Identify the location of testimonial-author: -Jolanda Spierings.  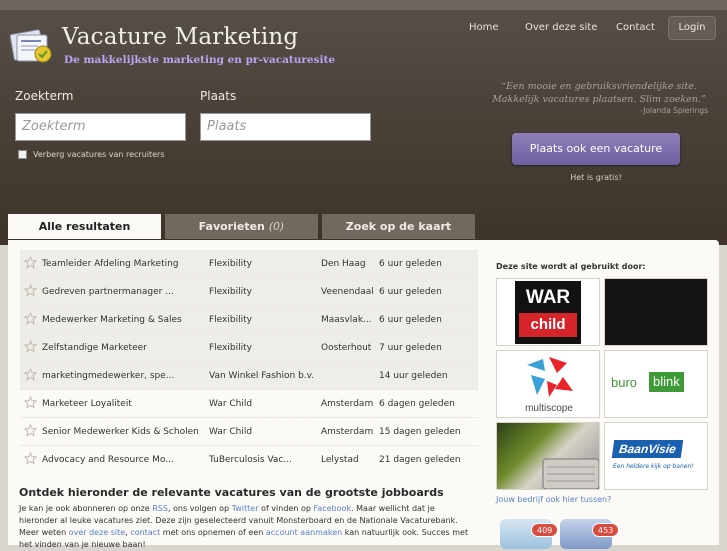
(674, 110).